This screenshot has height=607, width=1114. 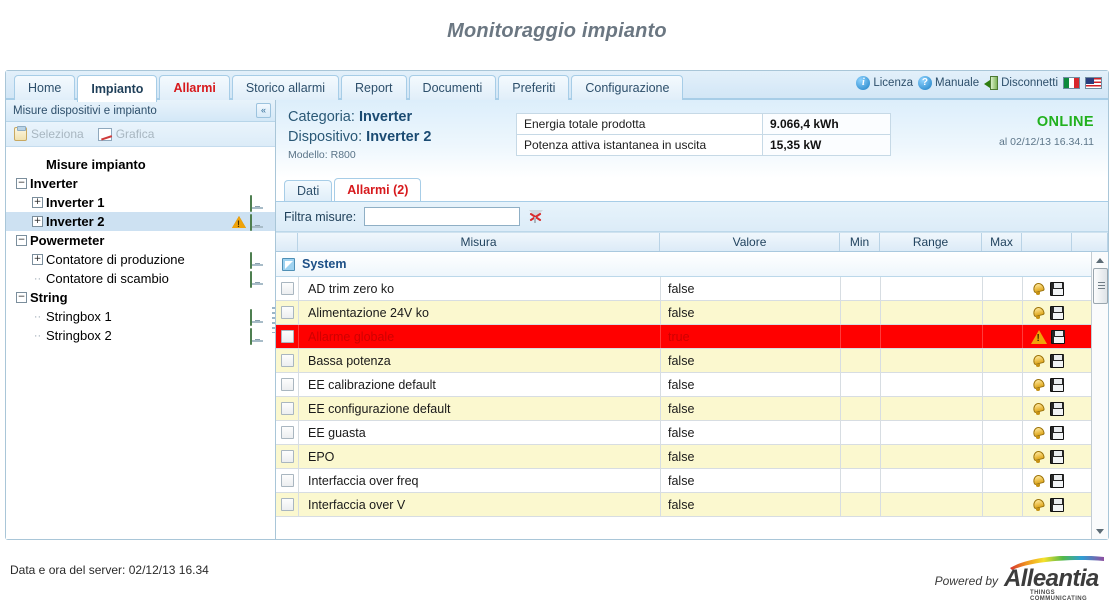 I want to click on table-row: Alimentazione 24V ko false, so click(x=683, y=313).